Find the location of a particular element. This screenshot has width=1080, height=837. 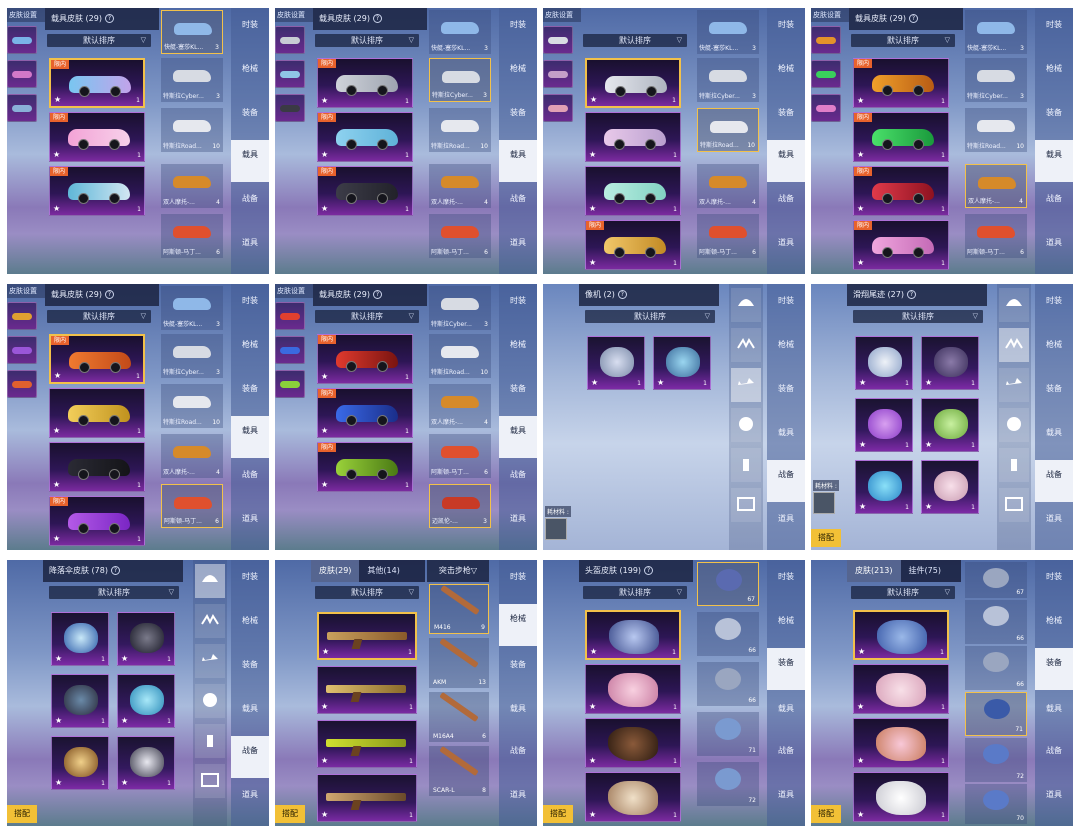

plane-icon is located at coordinates (210, 661).